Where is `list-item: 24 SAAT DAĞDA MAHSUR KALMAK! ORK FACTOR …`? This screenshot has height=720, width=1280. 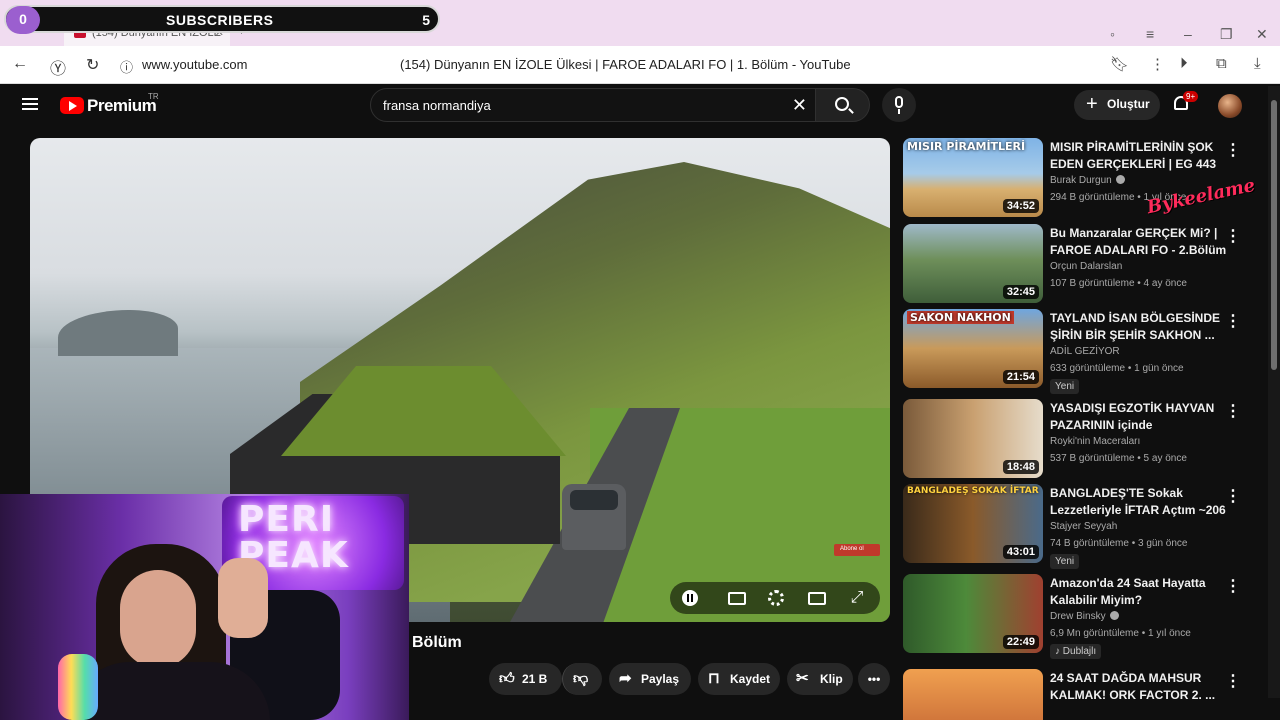
list-item: 24 SAAT DAĞDA MAHSUR KALMAK! ORK FACTOR … is located at coordinates (1083, 694).